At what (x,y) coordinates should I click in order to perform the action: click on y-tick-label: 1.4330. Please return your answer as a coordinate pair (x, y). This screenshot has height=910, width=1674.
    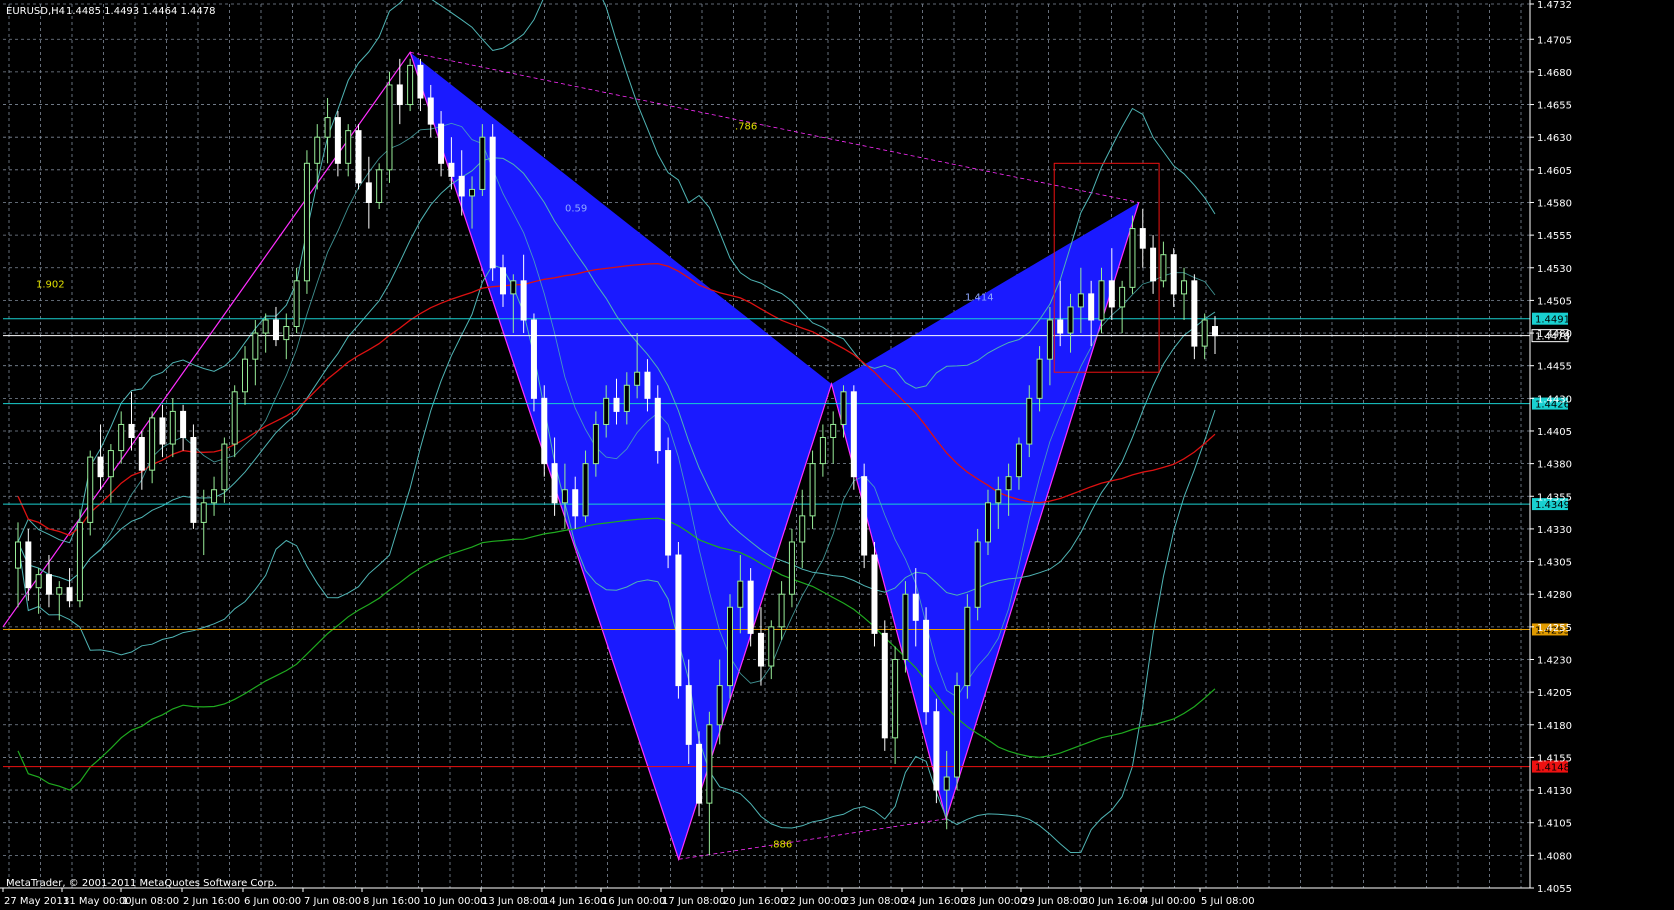
    Looking at the image, I should click on (1554, 530).